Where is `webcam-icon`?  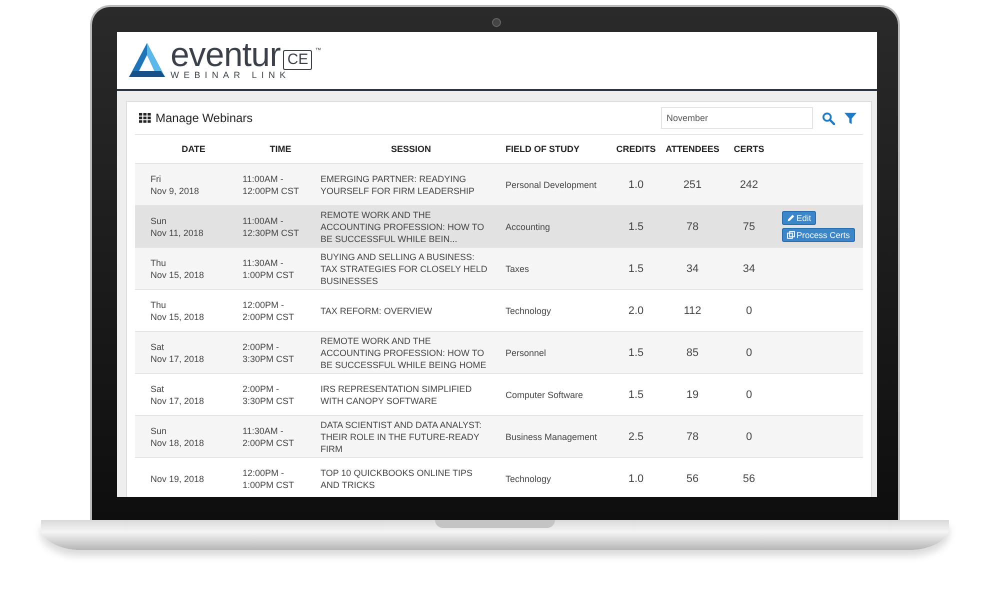
webcam-icon is located at coordinates (496, 22).